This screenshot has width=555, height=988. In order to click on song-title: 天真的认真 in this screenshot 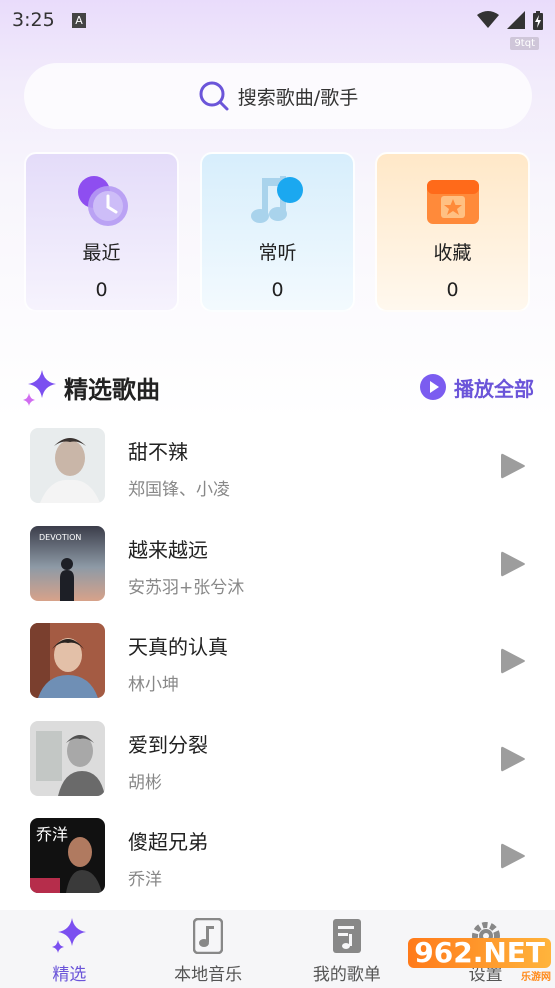, I will do `click(178, 647)`.